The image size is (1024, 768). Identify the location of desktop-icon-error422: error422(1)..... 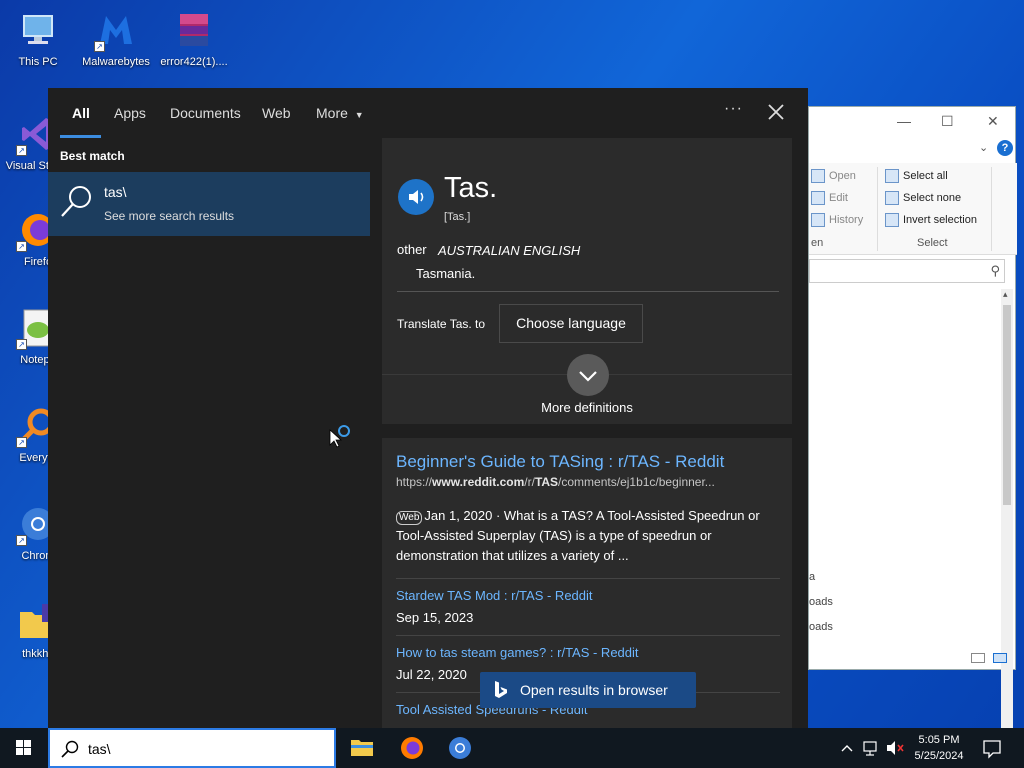
(194, 38).